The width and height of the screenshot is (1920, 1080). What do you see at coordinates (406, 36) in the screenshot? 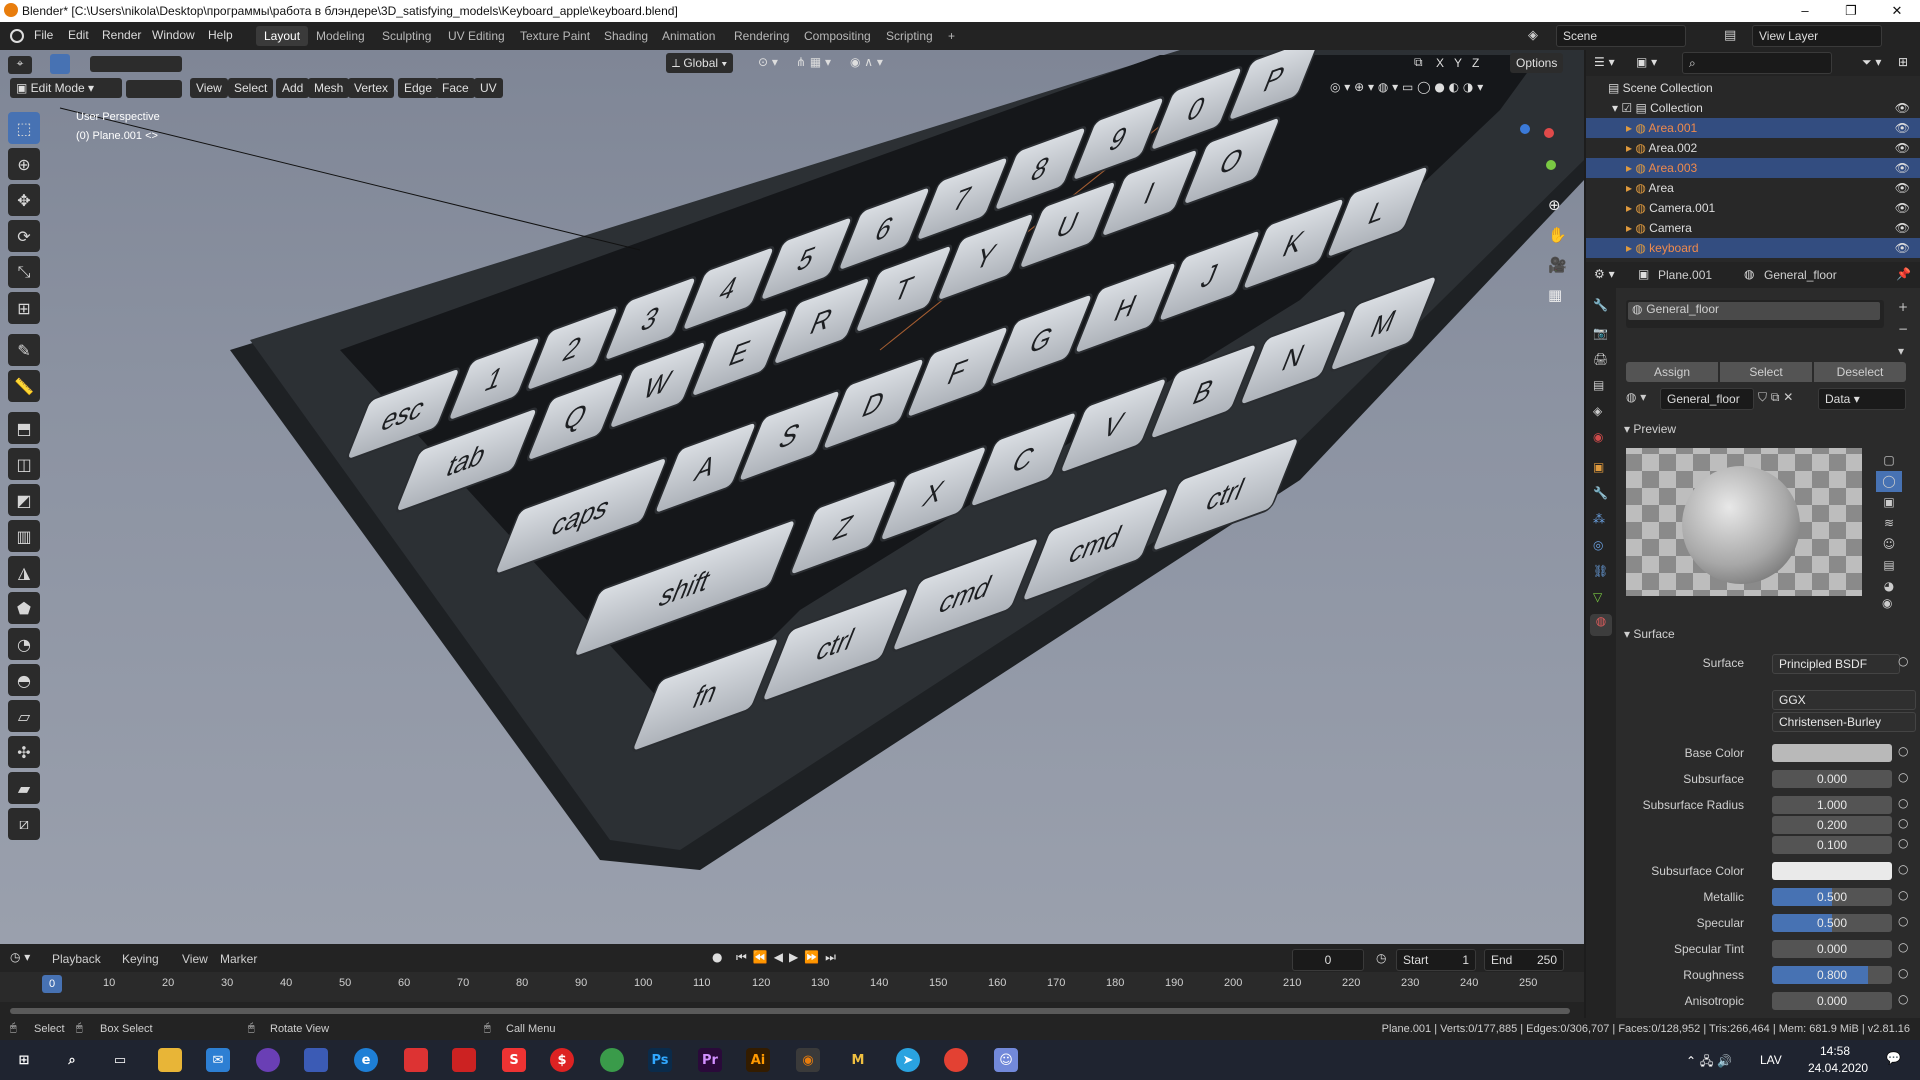
I see `tab-sculpting: Sculpting` at bounding box center [406, 36].